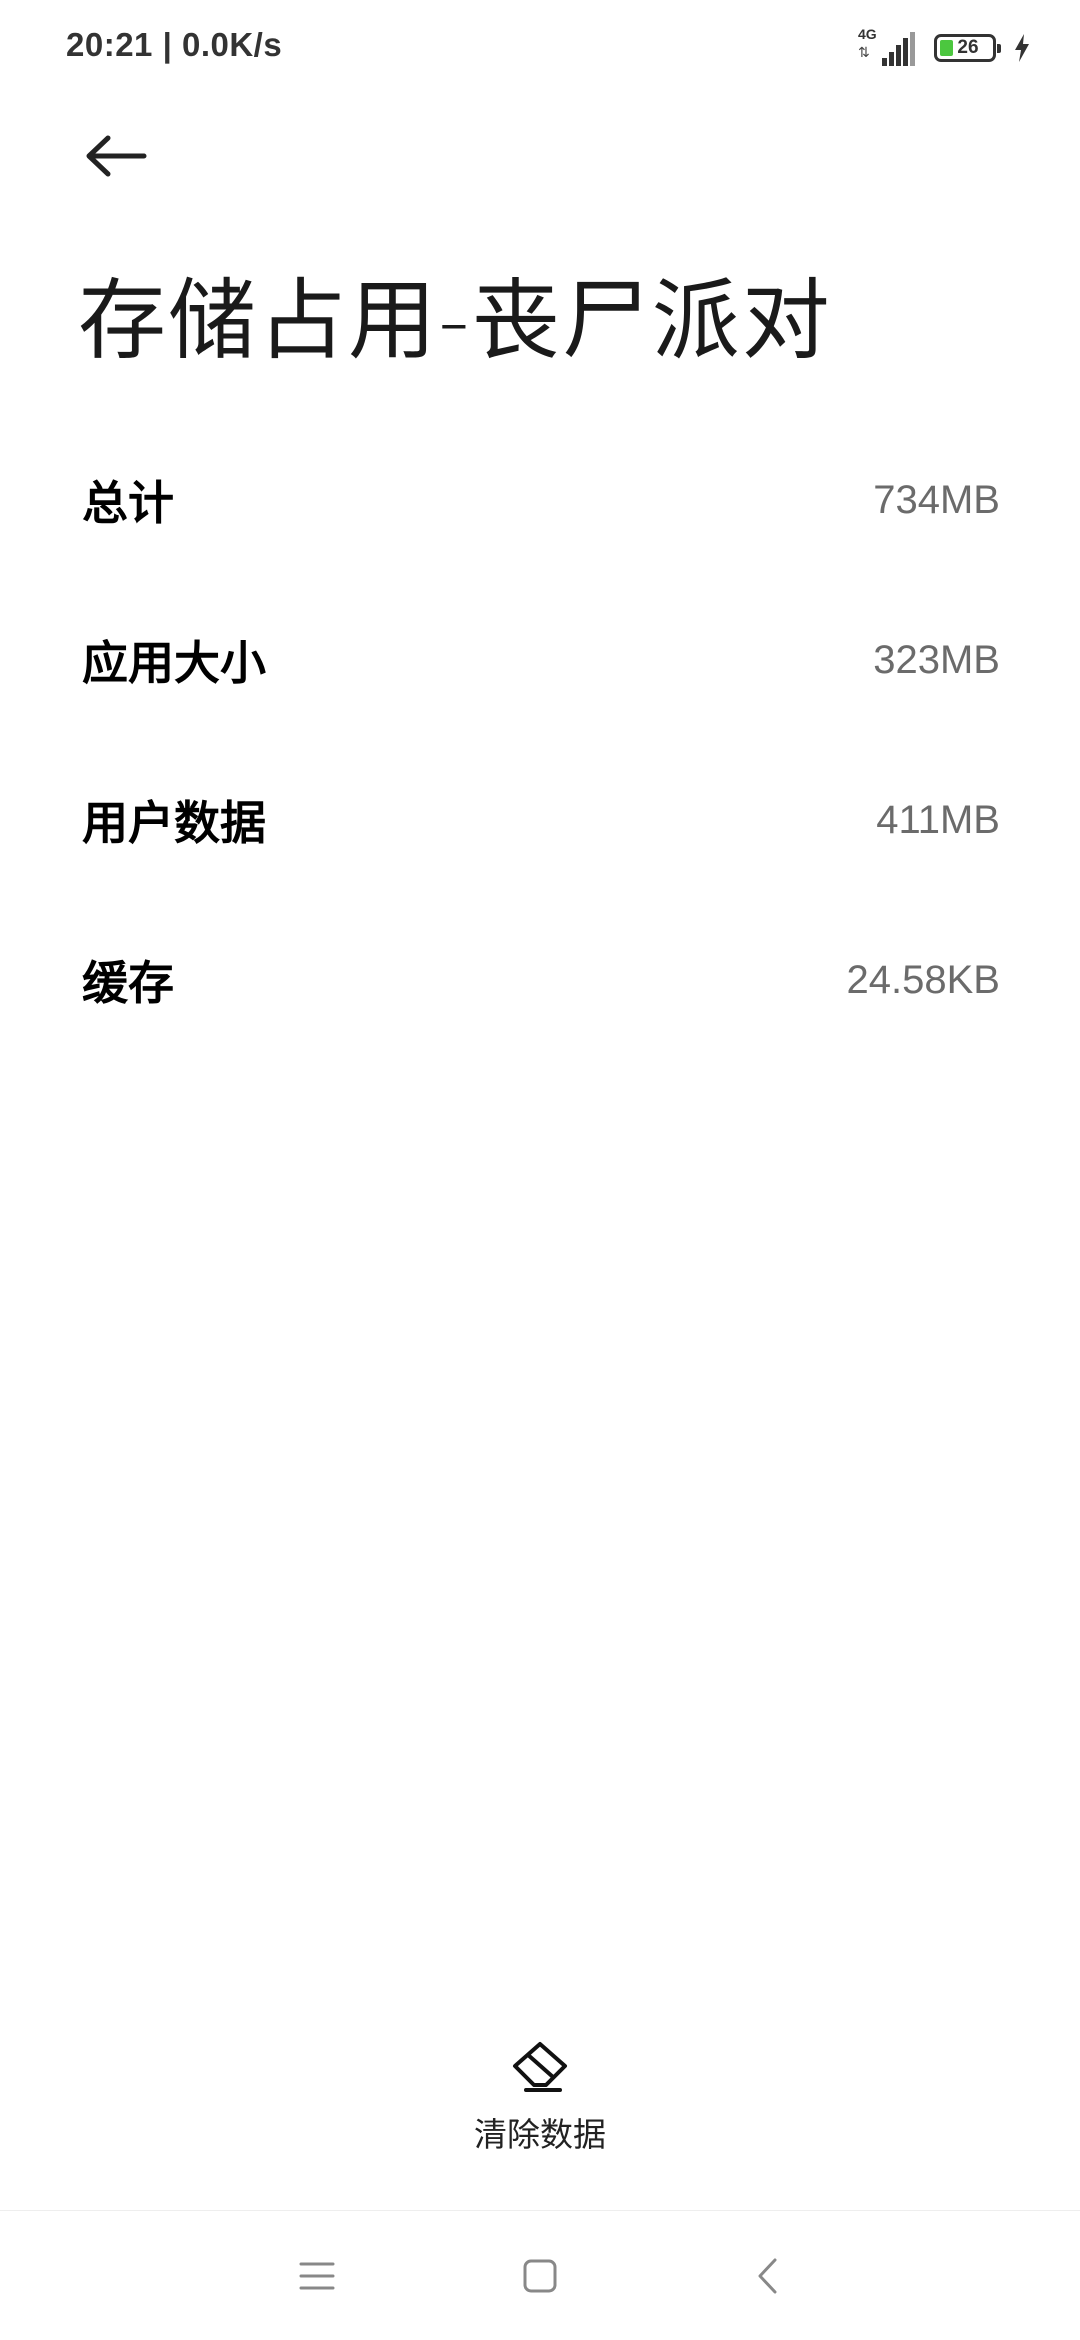  I want to click on row-label: 缓存, so click(128, 983).